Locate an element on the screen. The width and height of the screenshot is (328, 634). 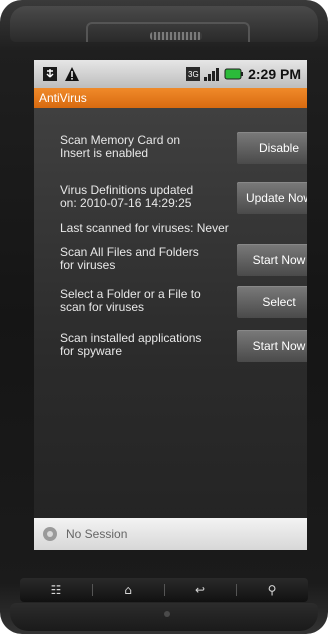
back-button: ↩ is located at coordinates (200, 590).